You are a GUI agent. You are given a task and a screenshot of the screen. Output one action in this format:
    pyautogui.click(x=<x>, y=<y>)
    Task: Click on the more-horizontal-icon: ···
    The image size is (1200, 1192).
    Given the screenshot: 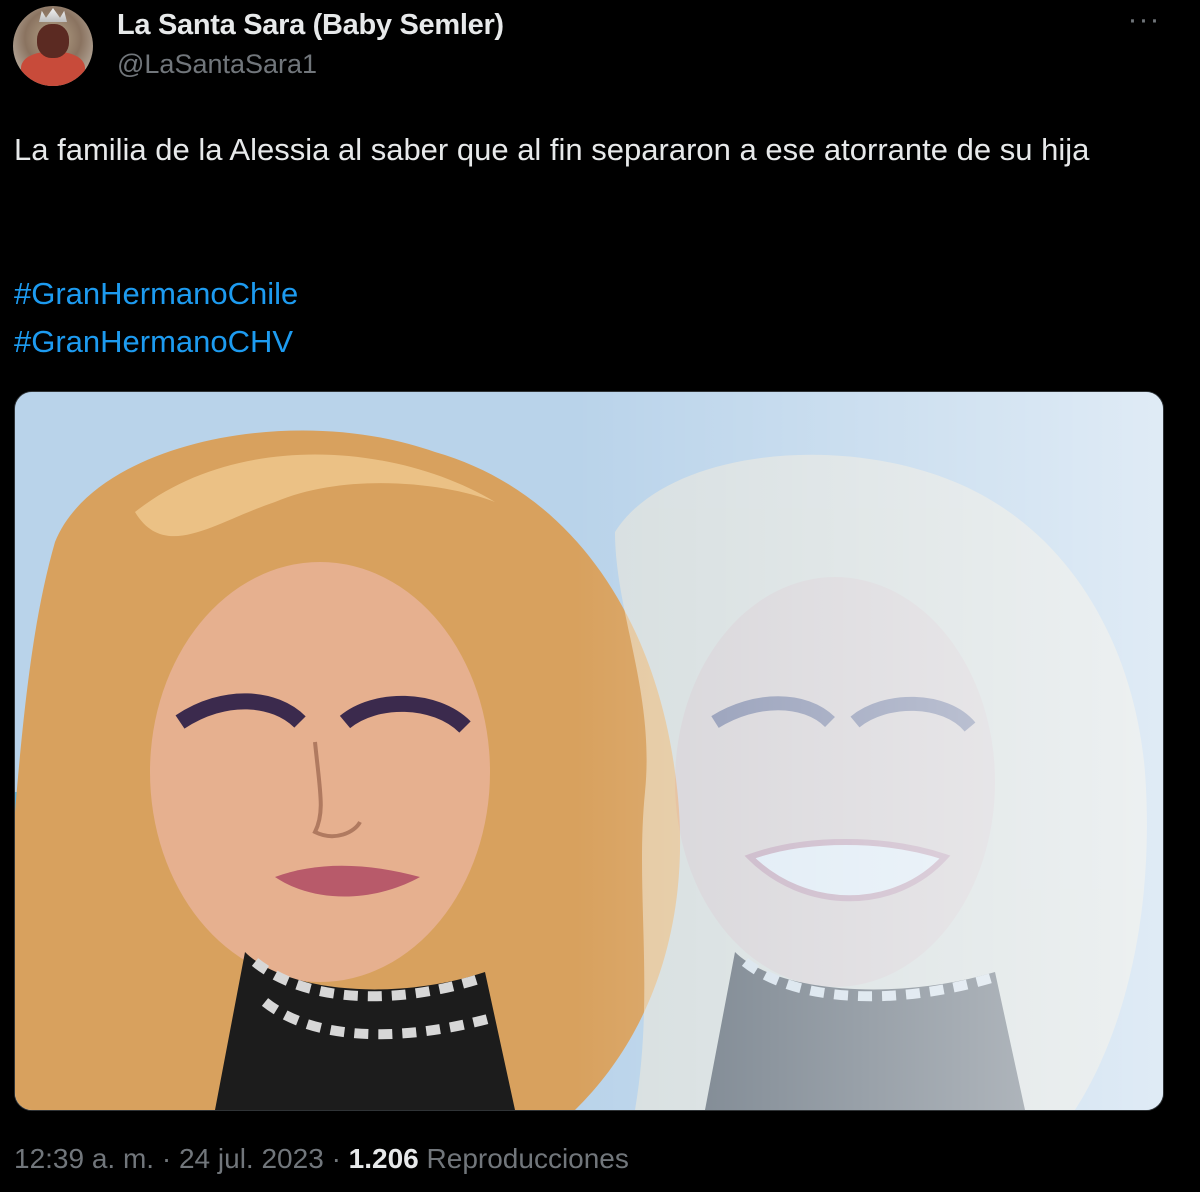 What is the action you would take?
    pyautogui.click(x=1144, y=19)
    